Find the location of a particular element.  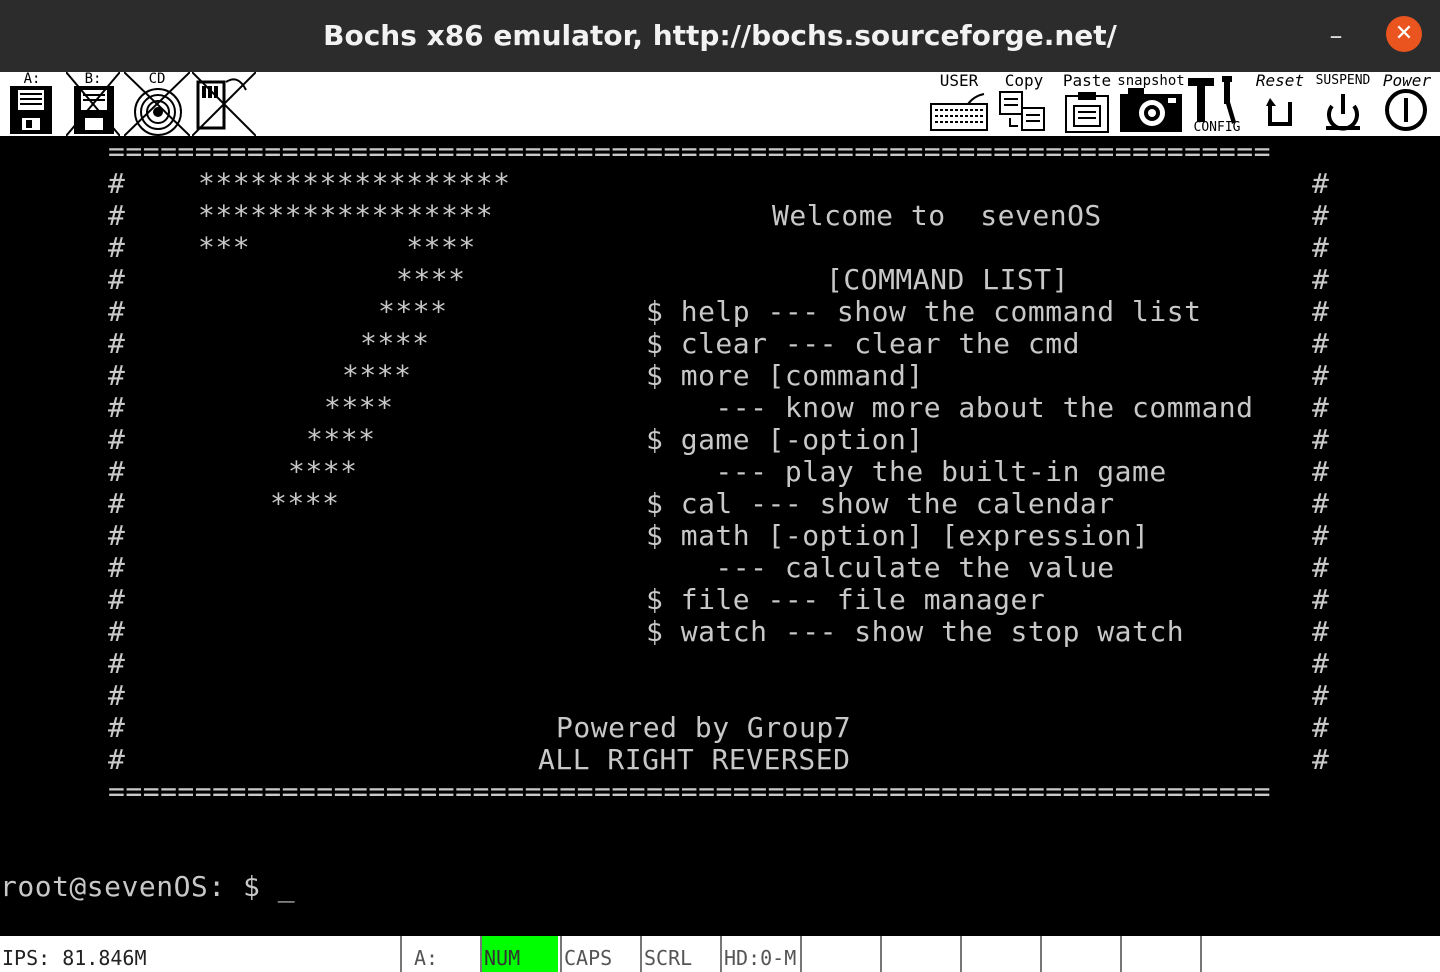

command-line: $ watch --- show the stop watch is located at coordinates (915, 631).